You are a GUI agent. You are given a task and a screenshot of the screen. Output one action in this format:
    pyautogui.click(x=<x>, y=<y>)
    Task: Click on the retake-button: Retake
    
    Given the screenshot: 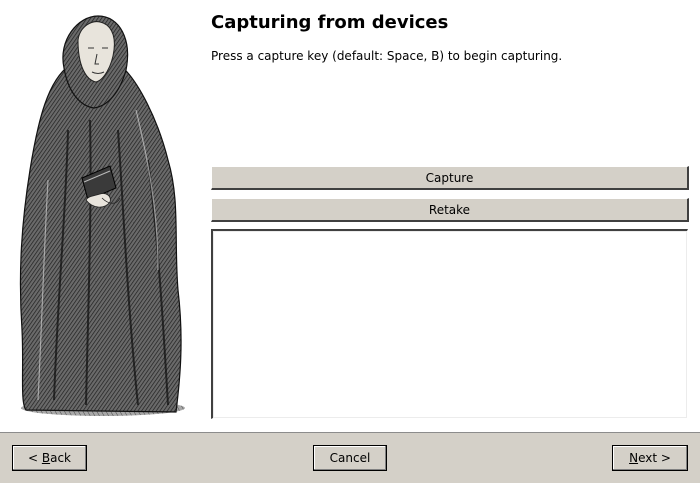 What is the action you would take?
    pyautogui.click(x=450, y=210)
    